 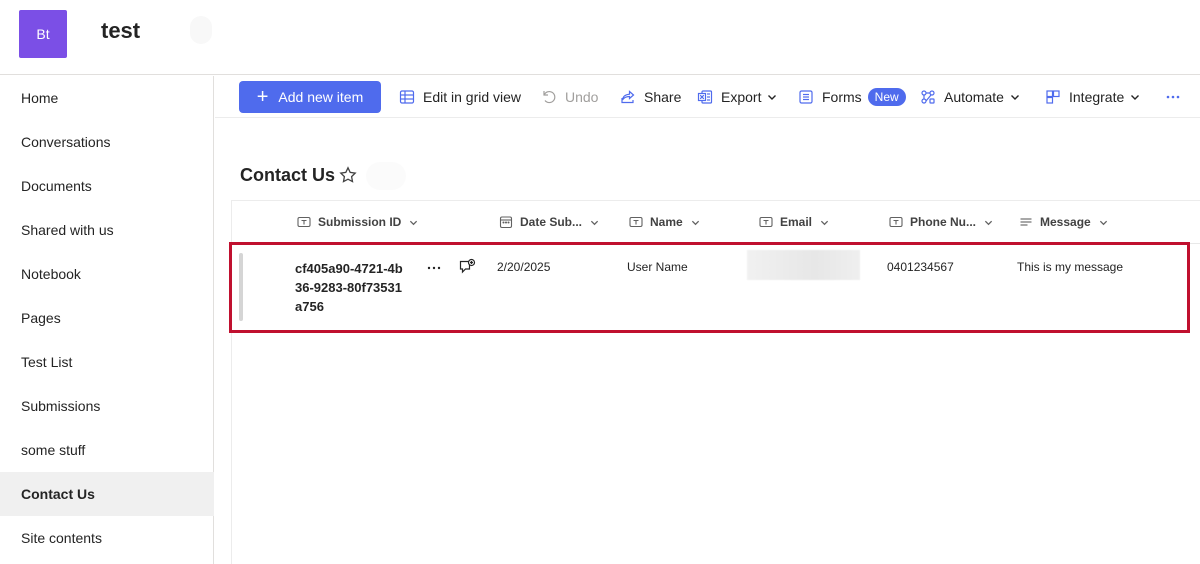 What do you see at coordinates (107, 274) in the screenshot?
I see `nav-item-notebook: Notebook` at bounding box center [107, 274].